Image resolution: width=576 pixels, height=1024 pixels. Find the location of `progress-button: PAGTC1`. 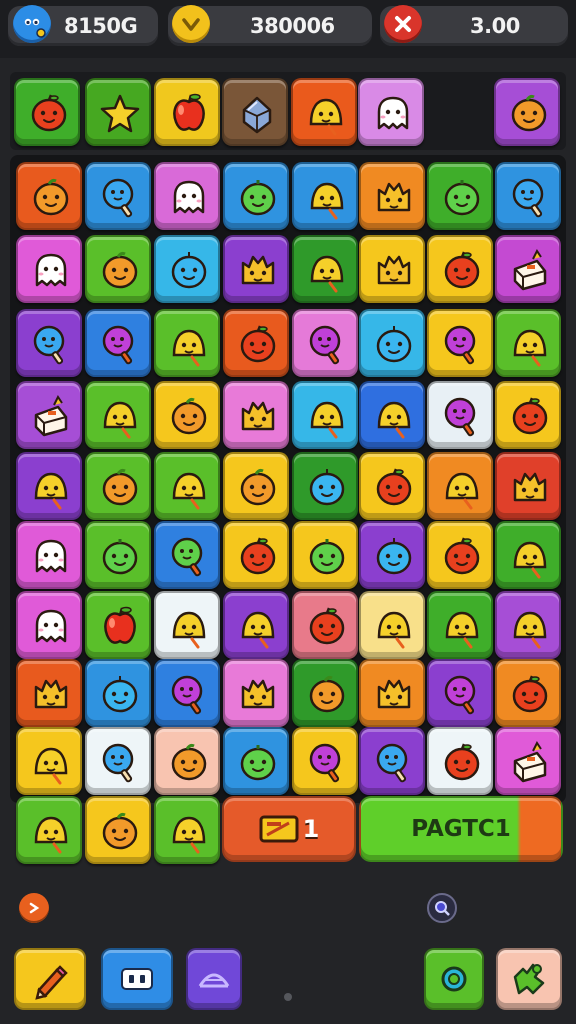

progress-button: PAGTC1 is located at coordinates (461, 829).